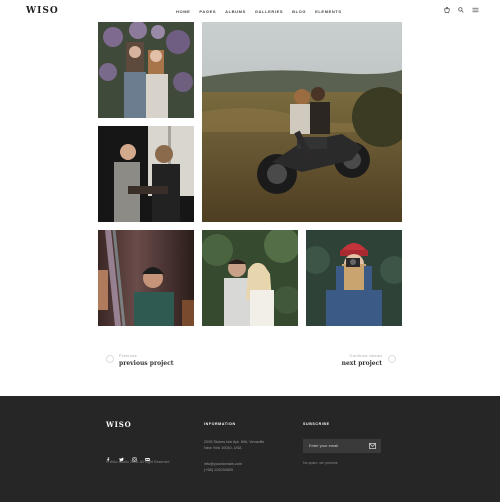 The width and height of the screenshot is (500, 502). Describe the element at coordinates (218, 470) in the screenshot. I see `contact-phone: (+68) 120034509` at that location.